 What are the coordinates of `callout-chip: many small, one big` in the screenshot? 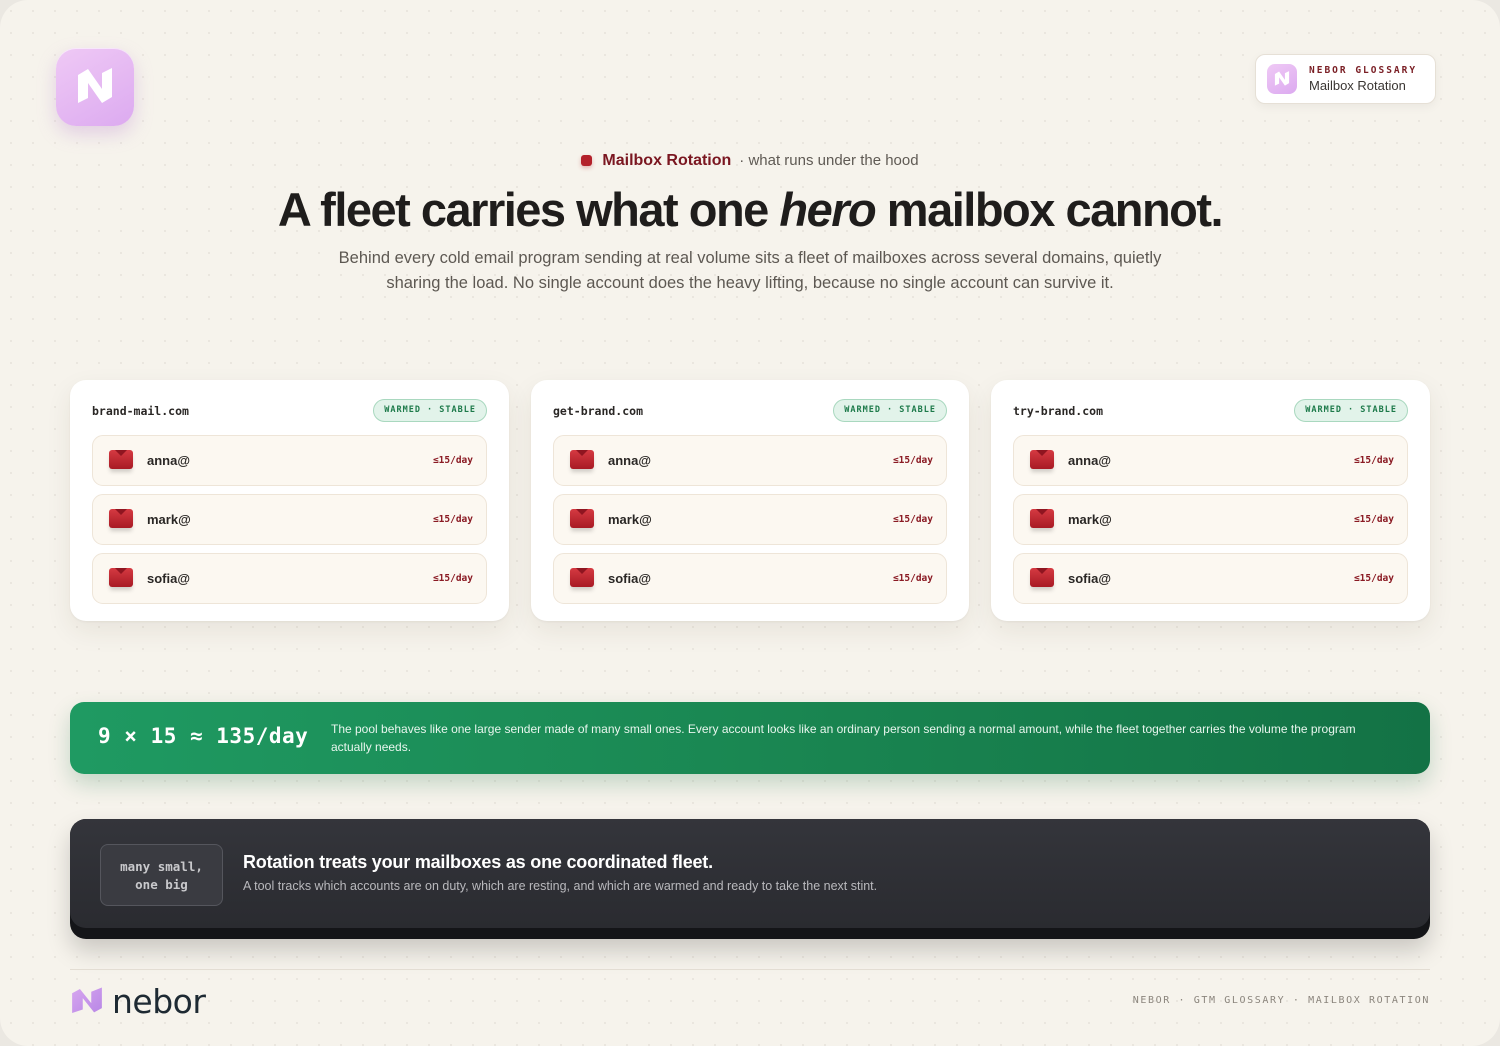 It's located at (161, 875).